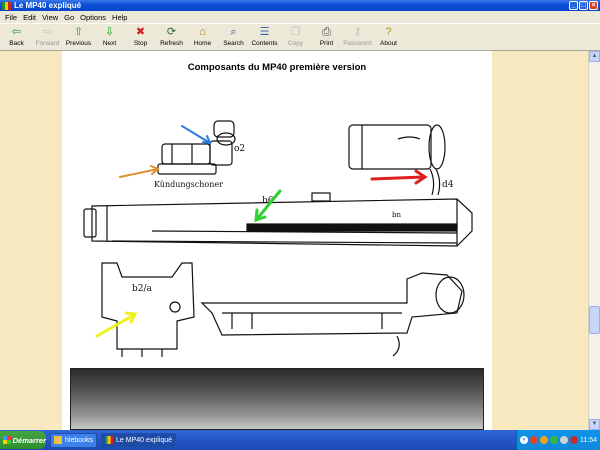  I want to click on task-label: Le MP40 expliqué, so click(144, 440).